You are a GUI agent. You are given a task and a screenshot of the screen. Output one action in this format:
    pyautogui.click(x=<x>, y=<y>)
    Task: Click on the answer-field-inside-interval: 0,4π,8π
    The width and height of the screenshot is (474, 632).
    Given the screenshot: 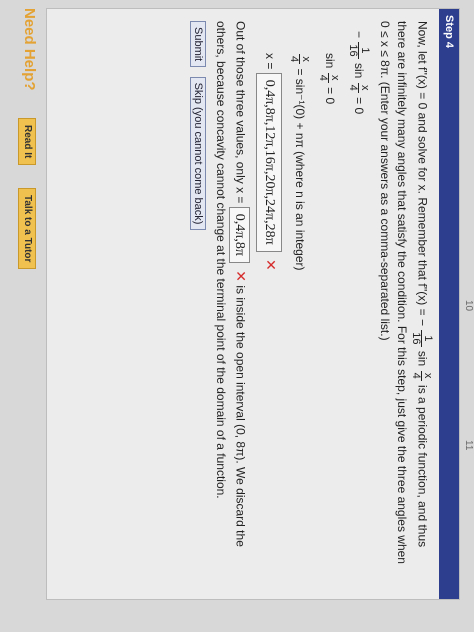 What is the action you would take?
    pyautogui.click(x=240, y=234)
    